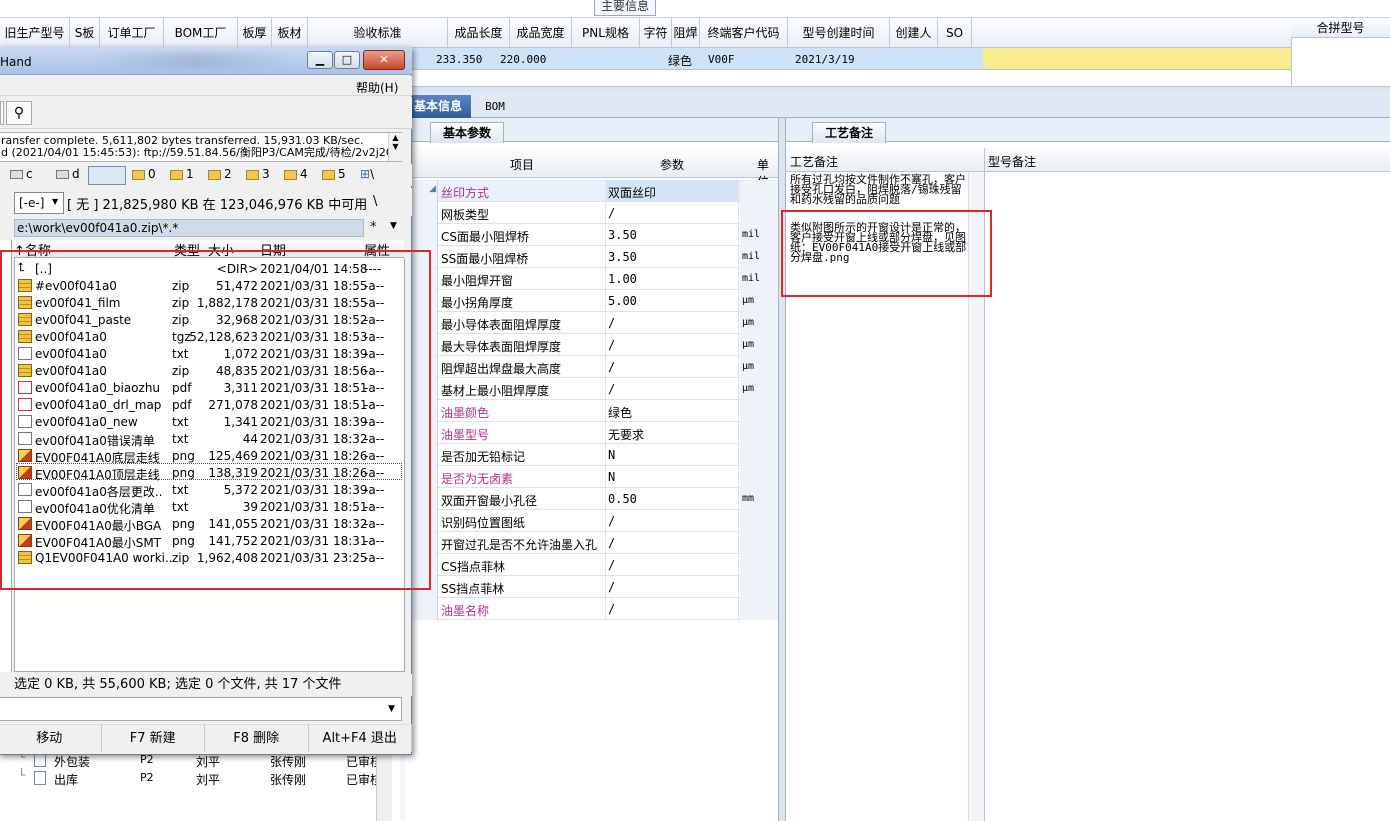 The height and width of the screenshot is (821, 1390). Describe the element at coordinates (591, 389) in the screenshot. I see `param-row: 基材上最小阻焊厚度 / μm` at that location.